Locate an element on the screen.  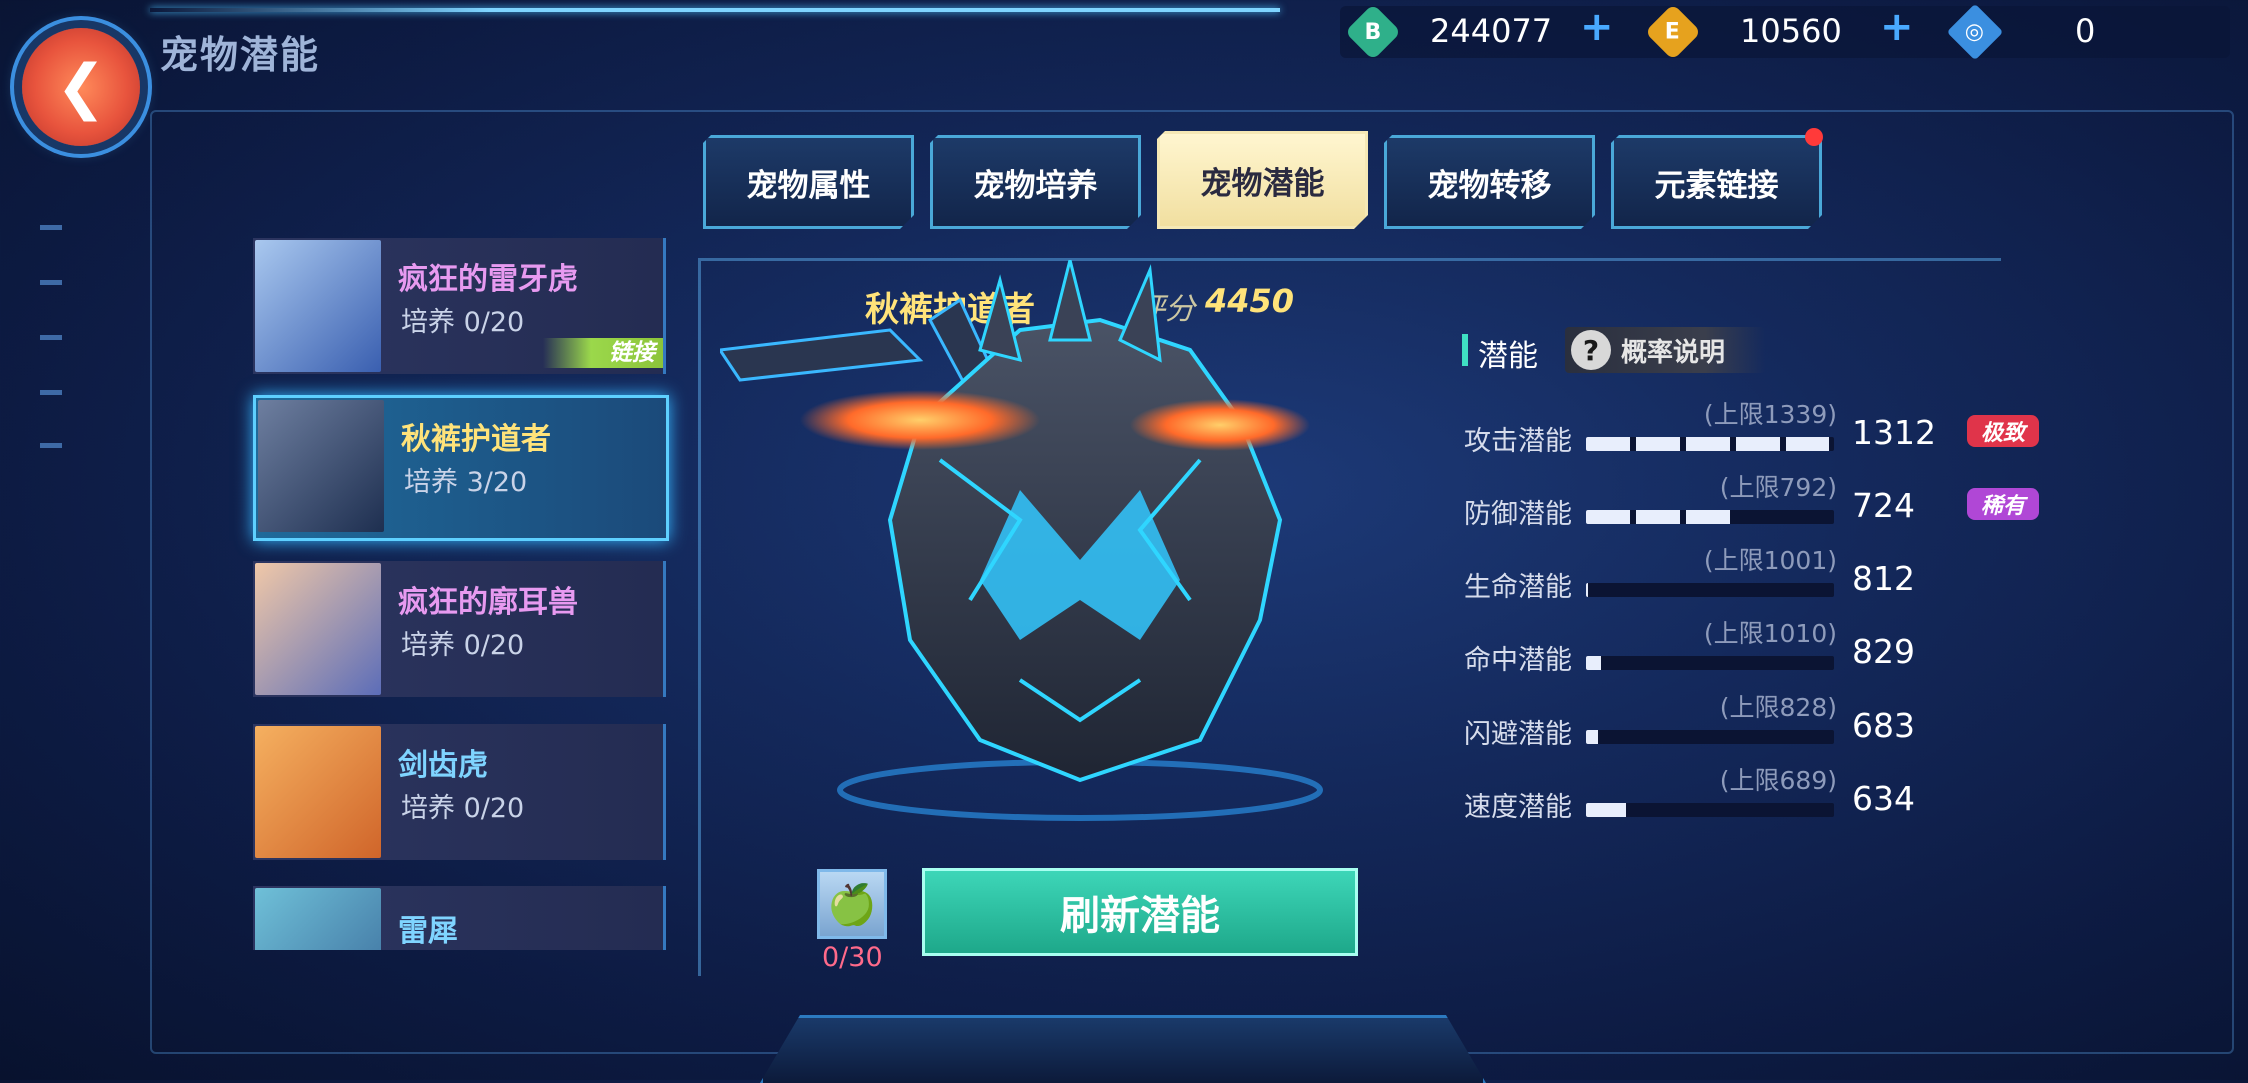
stat-cap: (上限1010) is located at coordinates (1770, 633).